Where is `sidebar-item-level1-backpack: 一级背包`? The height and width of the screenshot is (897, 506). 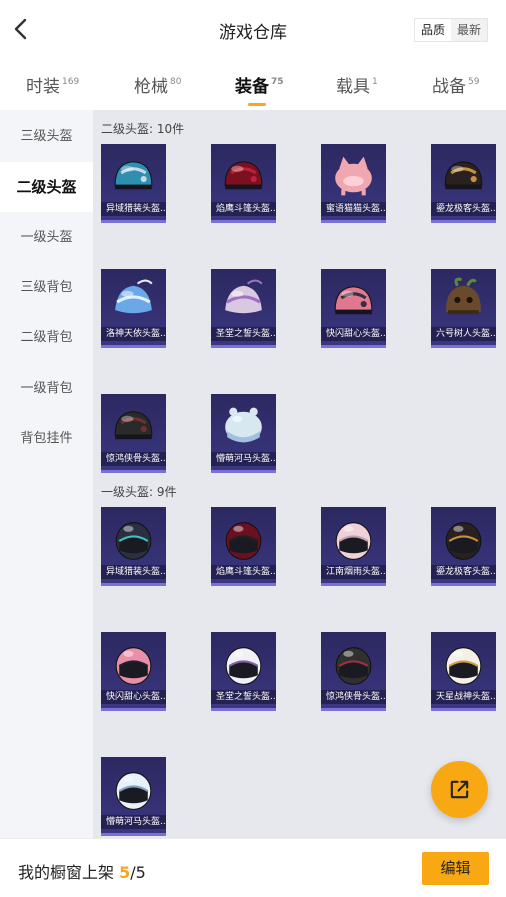
sidebar-item-level1-backpack: 一级背包 is located at coordinates (46, 389).